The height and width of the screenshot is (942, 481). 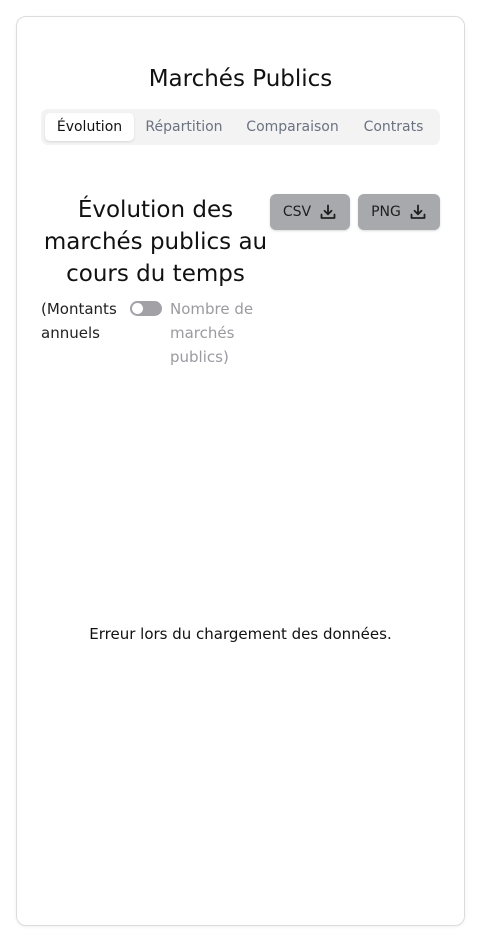 I want to click on toggle-label-left: (Montants annuels, so click(x=79, y=321).